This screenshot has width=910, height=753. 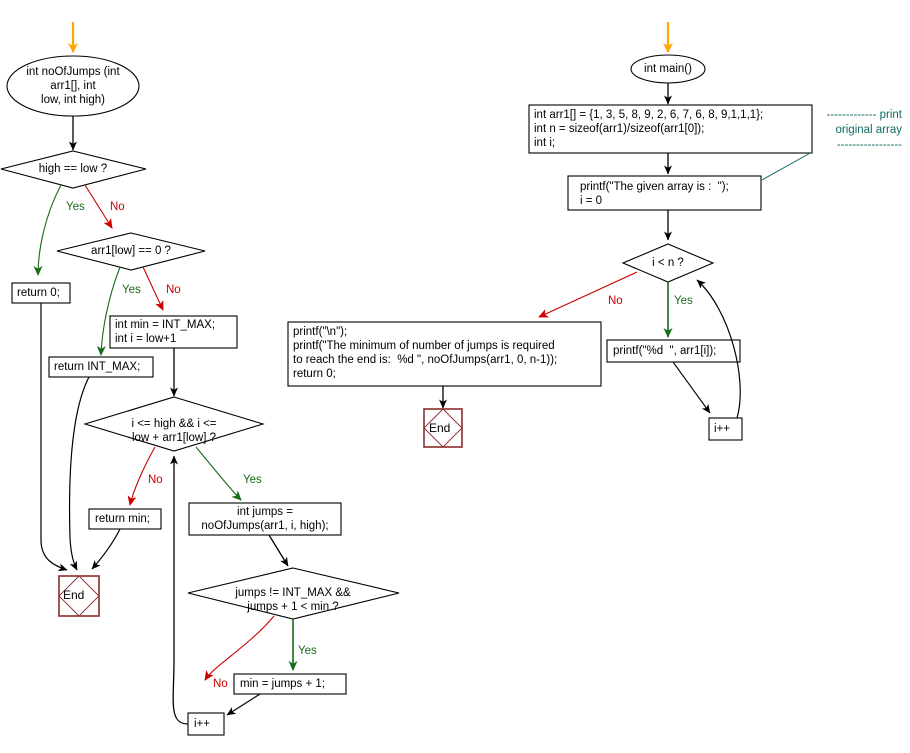 I want to click on connector-highlow-no, so click(x=98, y=206).